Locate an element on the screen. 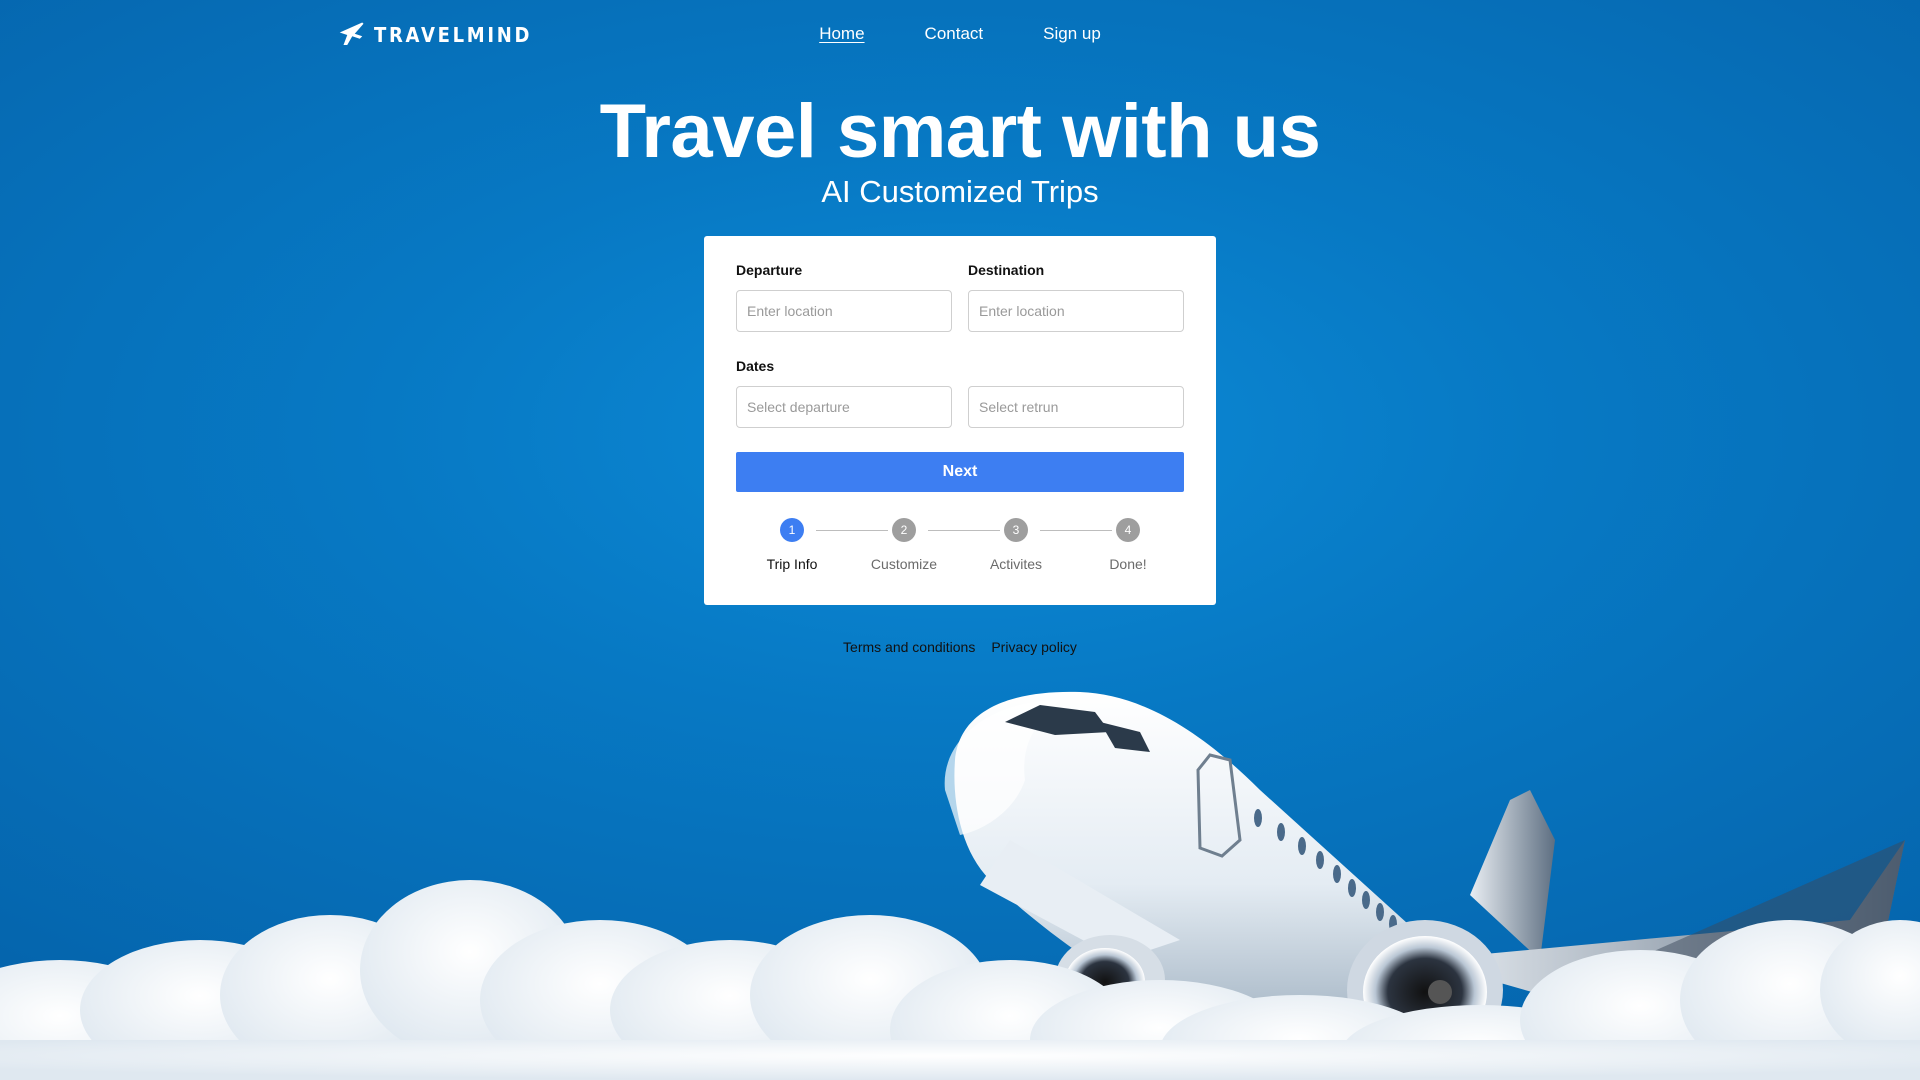 This screenshot has height=1080, width=1920. departure-date-group is located at coordinates (844, 403).